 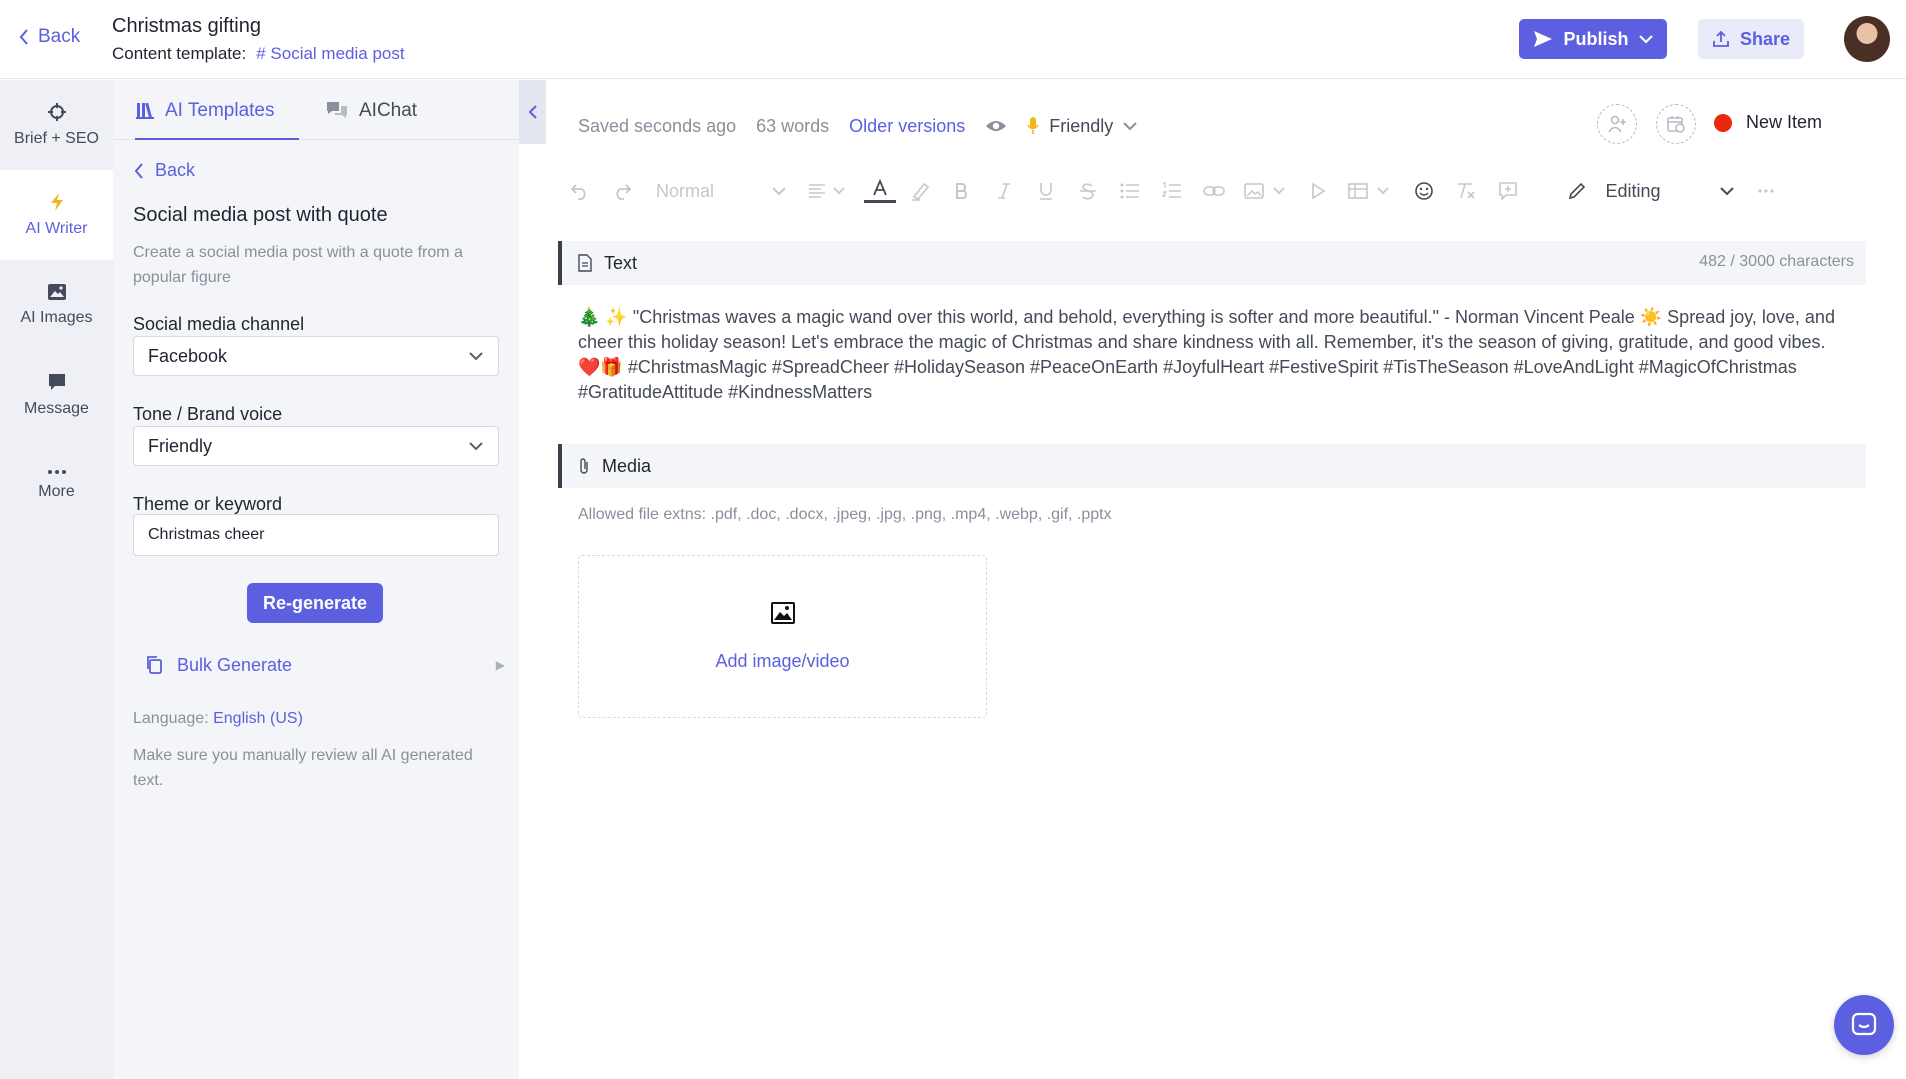 What do you see at coordinates (388, 110) in the screenshot?
I see `tab-label: AIChat` at bounding box center [388, 110].